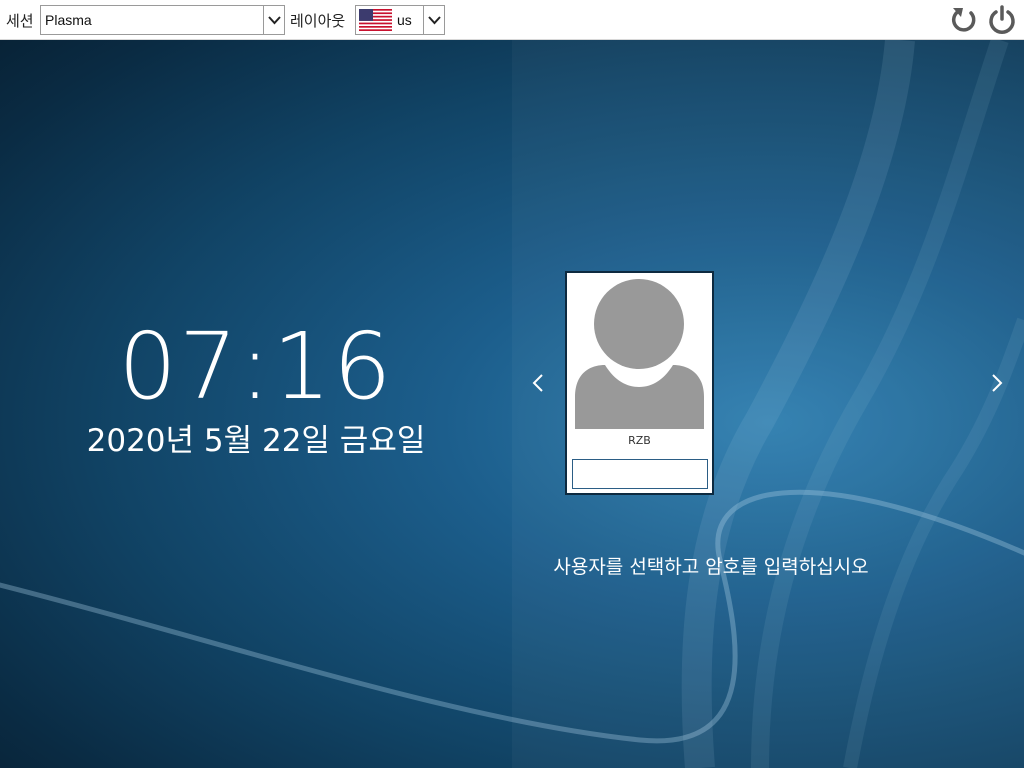 This screenshot has height=768, width=1024. I want to click on top-bar: 세션 Plasma 레이아웃 us, so click(512, 20).